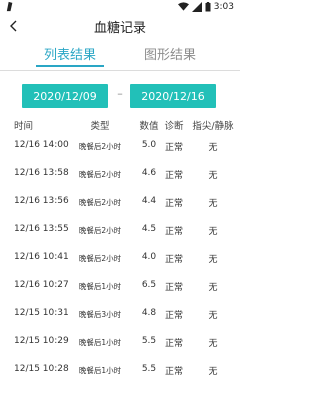 This screenshot has height=400, width=320. I want to click on divider, so click(120, 70).